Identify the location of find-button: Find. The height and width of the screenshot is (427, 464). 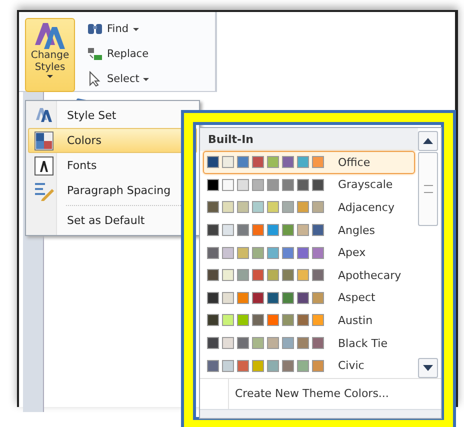
(118, 29).